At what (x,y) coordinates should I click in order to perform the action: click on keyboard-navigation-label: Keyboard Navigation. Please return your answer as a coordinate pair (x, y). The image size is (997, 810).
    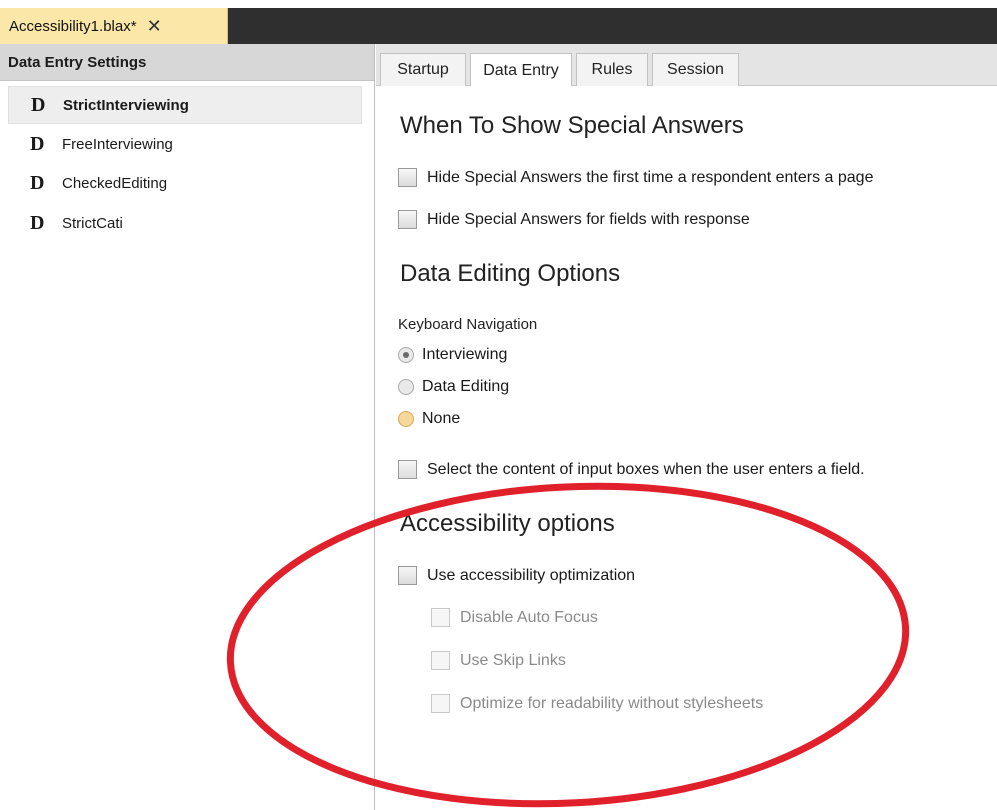
    Looking at the image, I should click on (468, 324).